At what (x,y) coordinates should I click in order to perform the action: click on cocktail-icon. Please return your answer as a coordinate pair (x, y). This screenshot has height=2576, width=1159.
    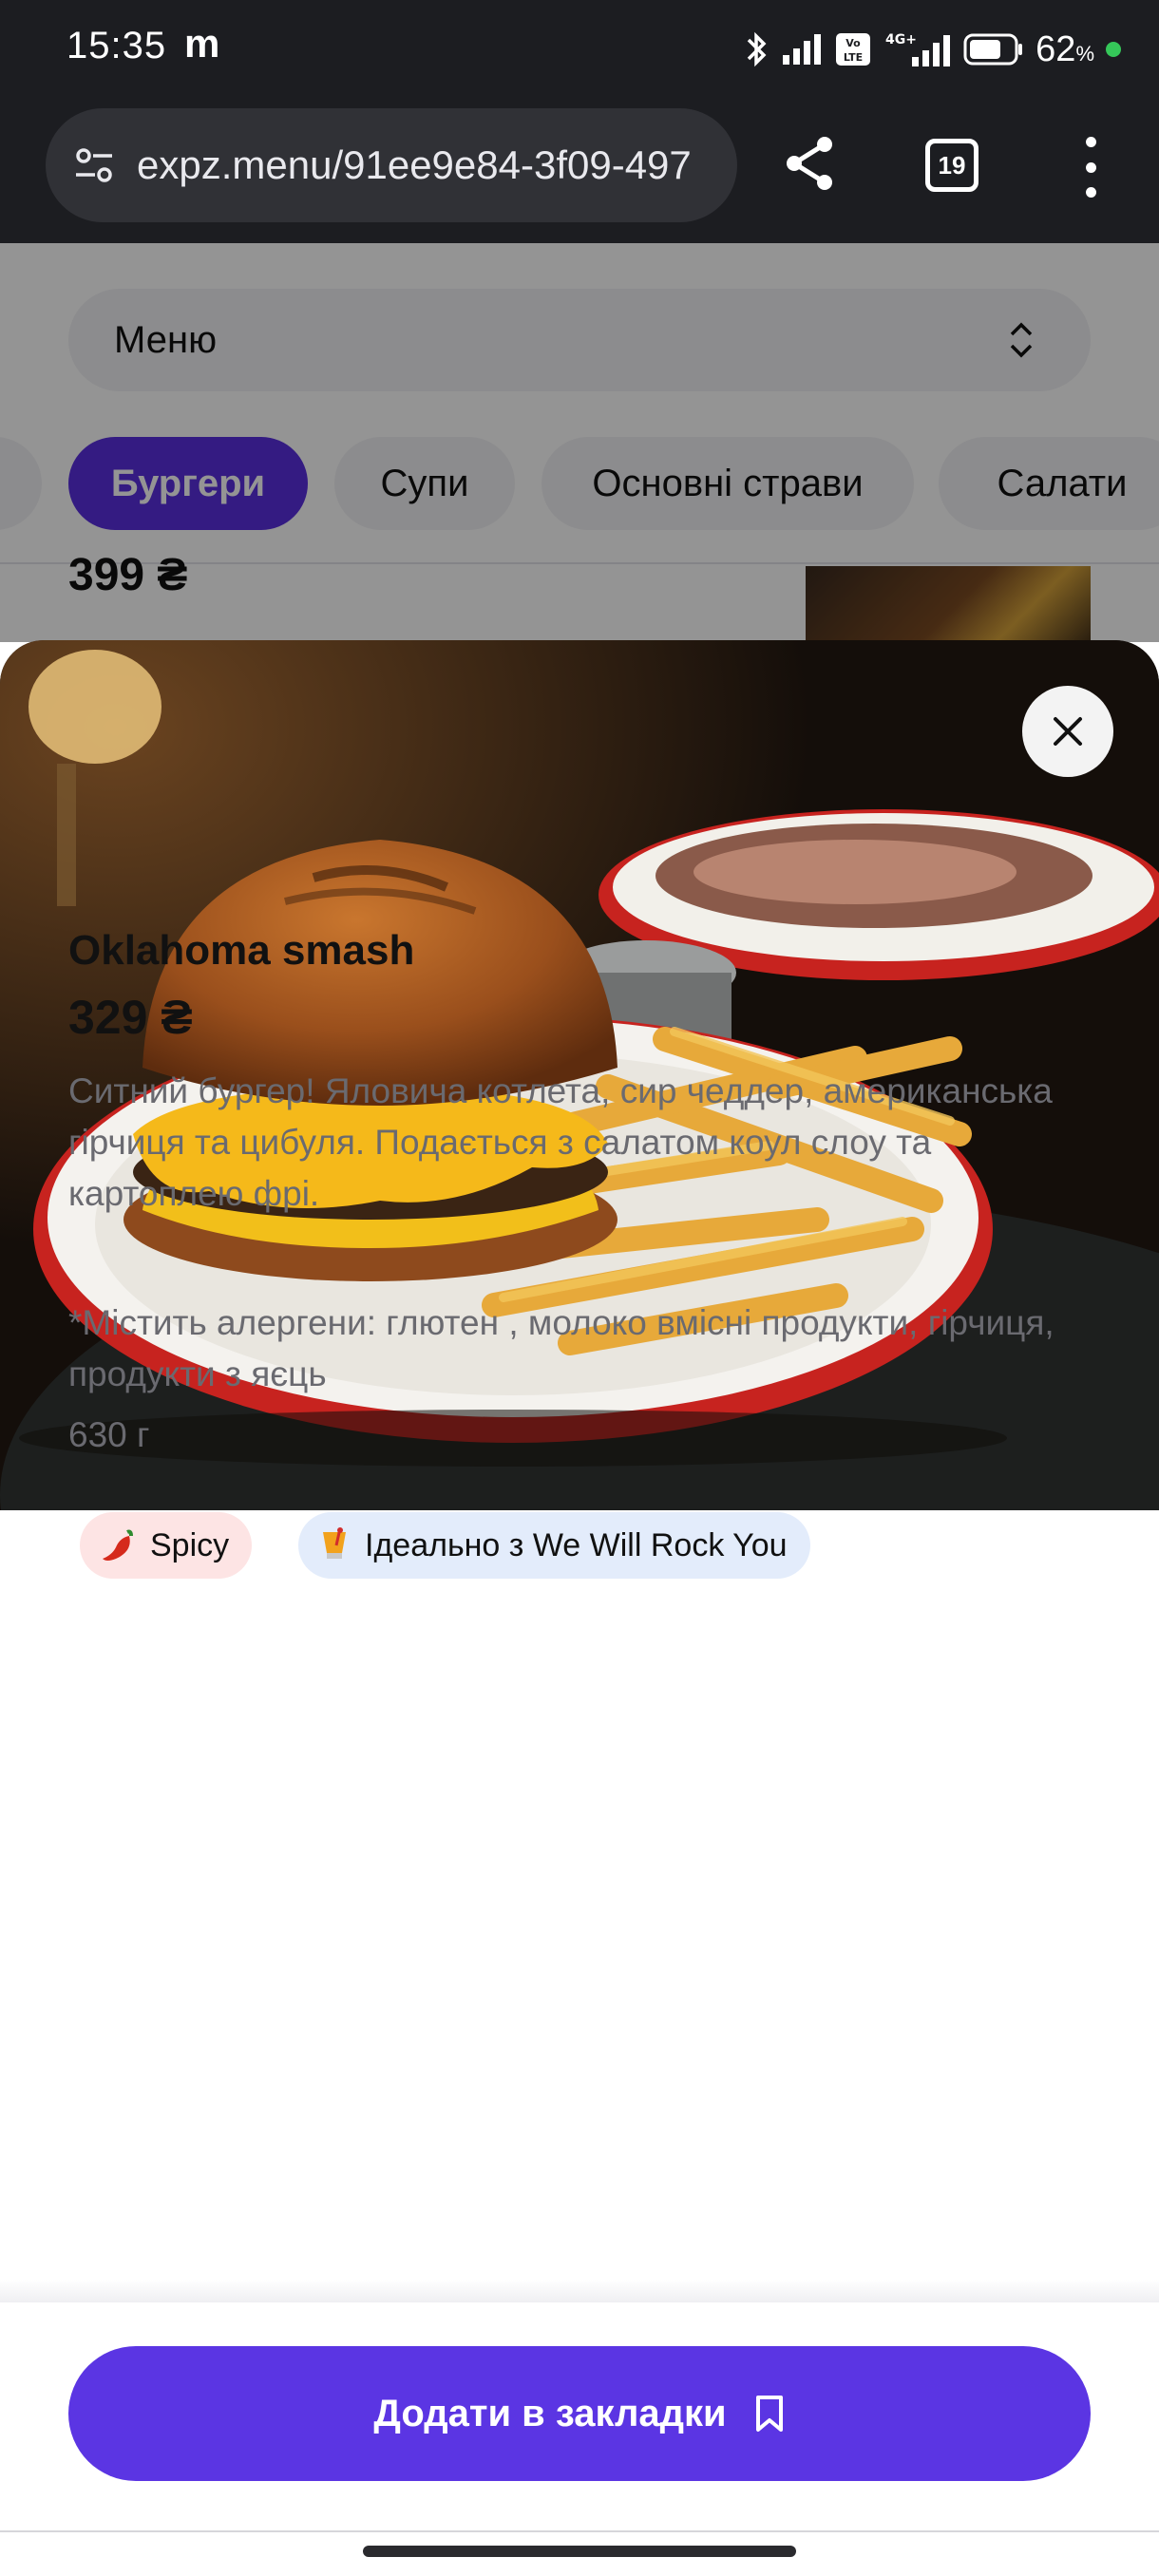
    Looking at the image, I should click on (334, 1543).